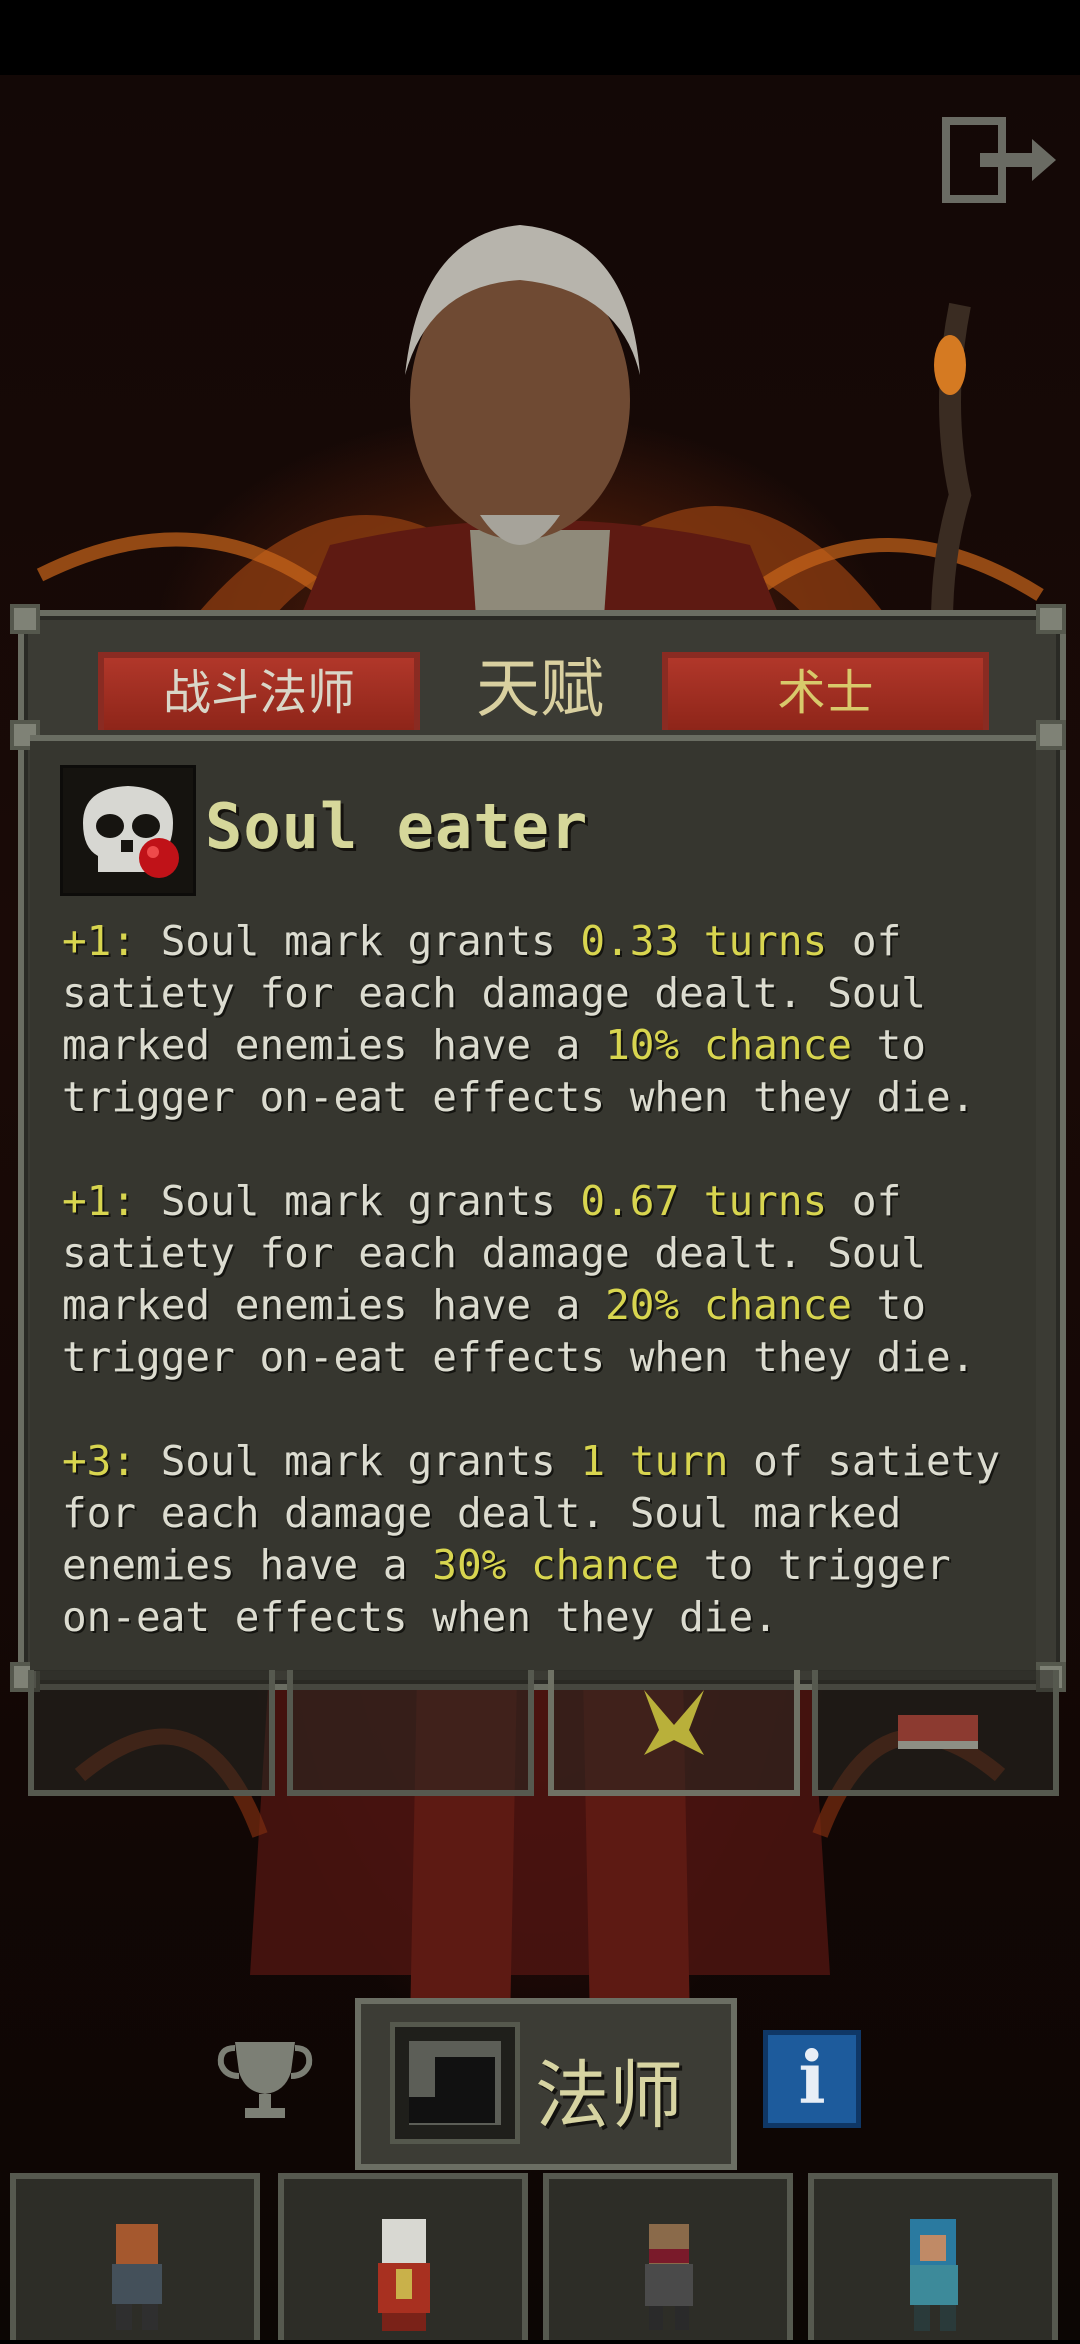 Image resolution: width=1080 pixels, height=2344 pixels. What do you see at coordinates (609, 2096) in the screenshot?
I see `class-label: 法师` at bounding box center [609, 2096].